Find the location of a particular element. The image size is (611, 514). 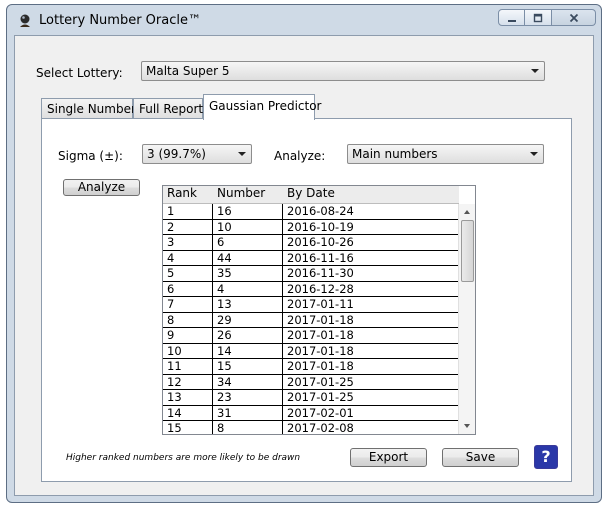

number-cell: 10 is located at coordinates (224, 226).